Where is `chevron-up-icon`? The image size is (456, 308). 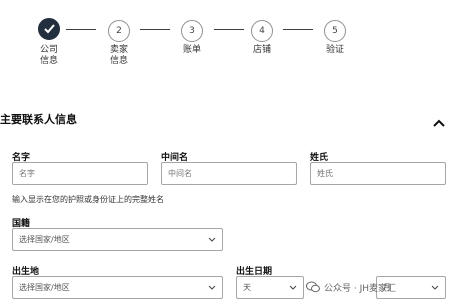 chevron-up-icon is located at coordinates (439, 120).